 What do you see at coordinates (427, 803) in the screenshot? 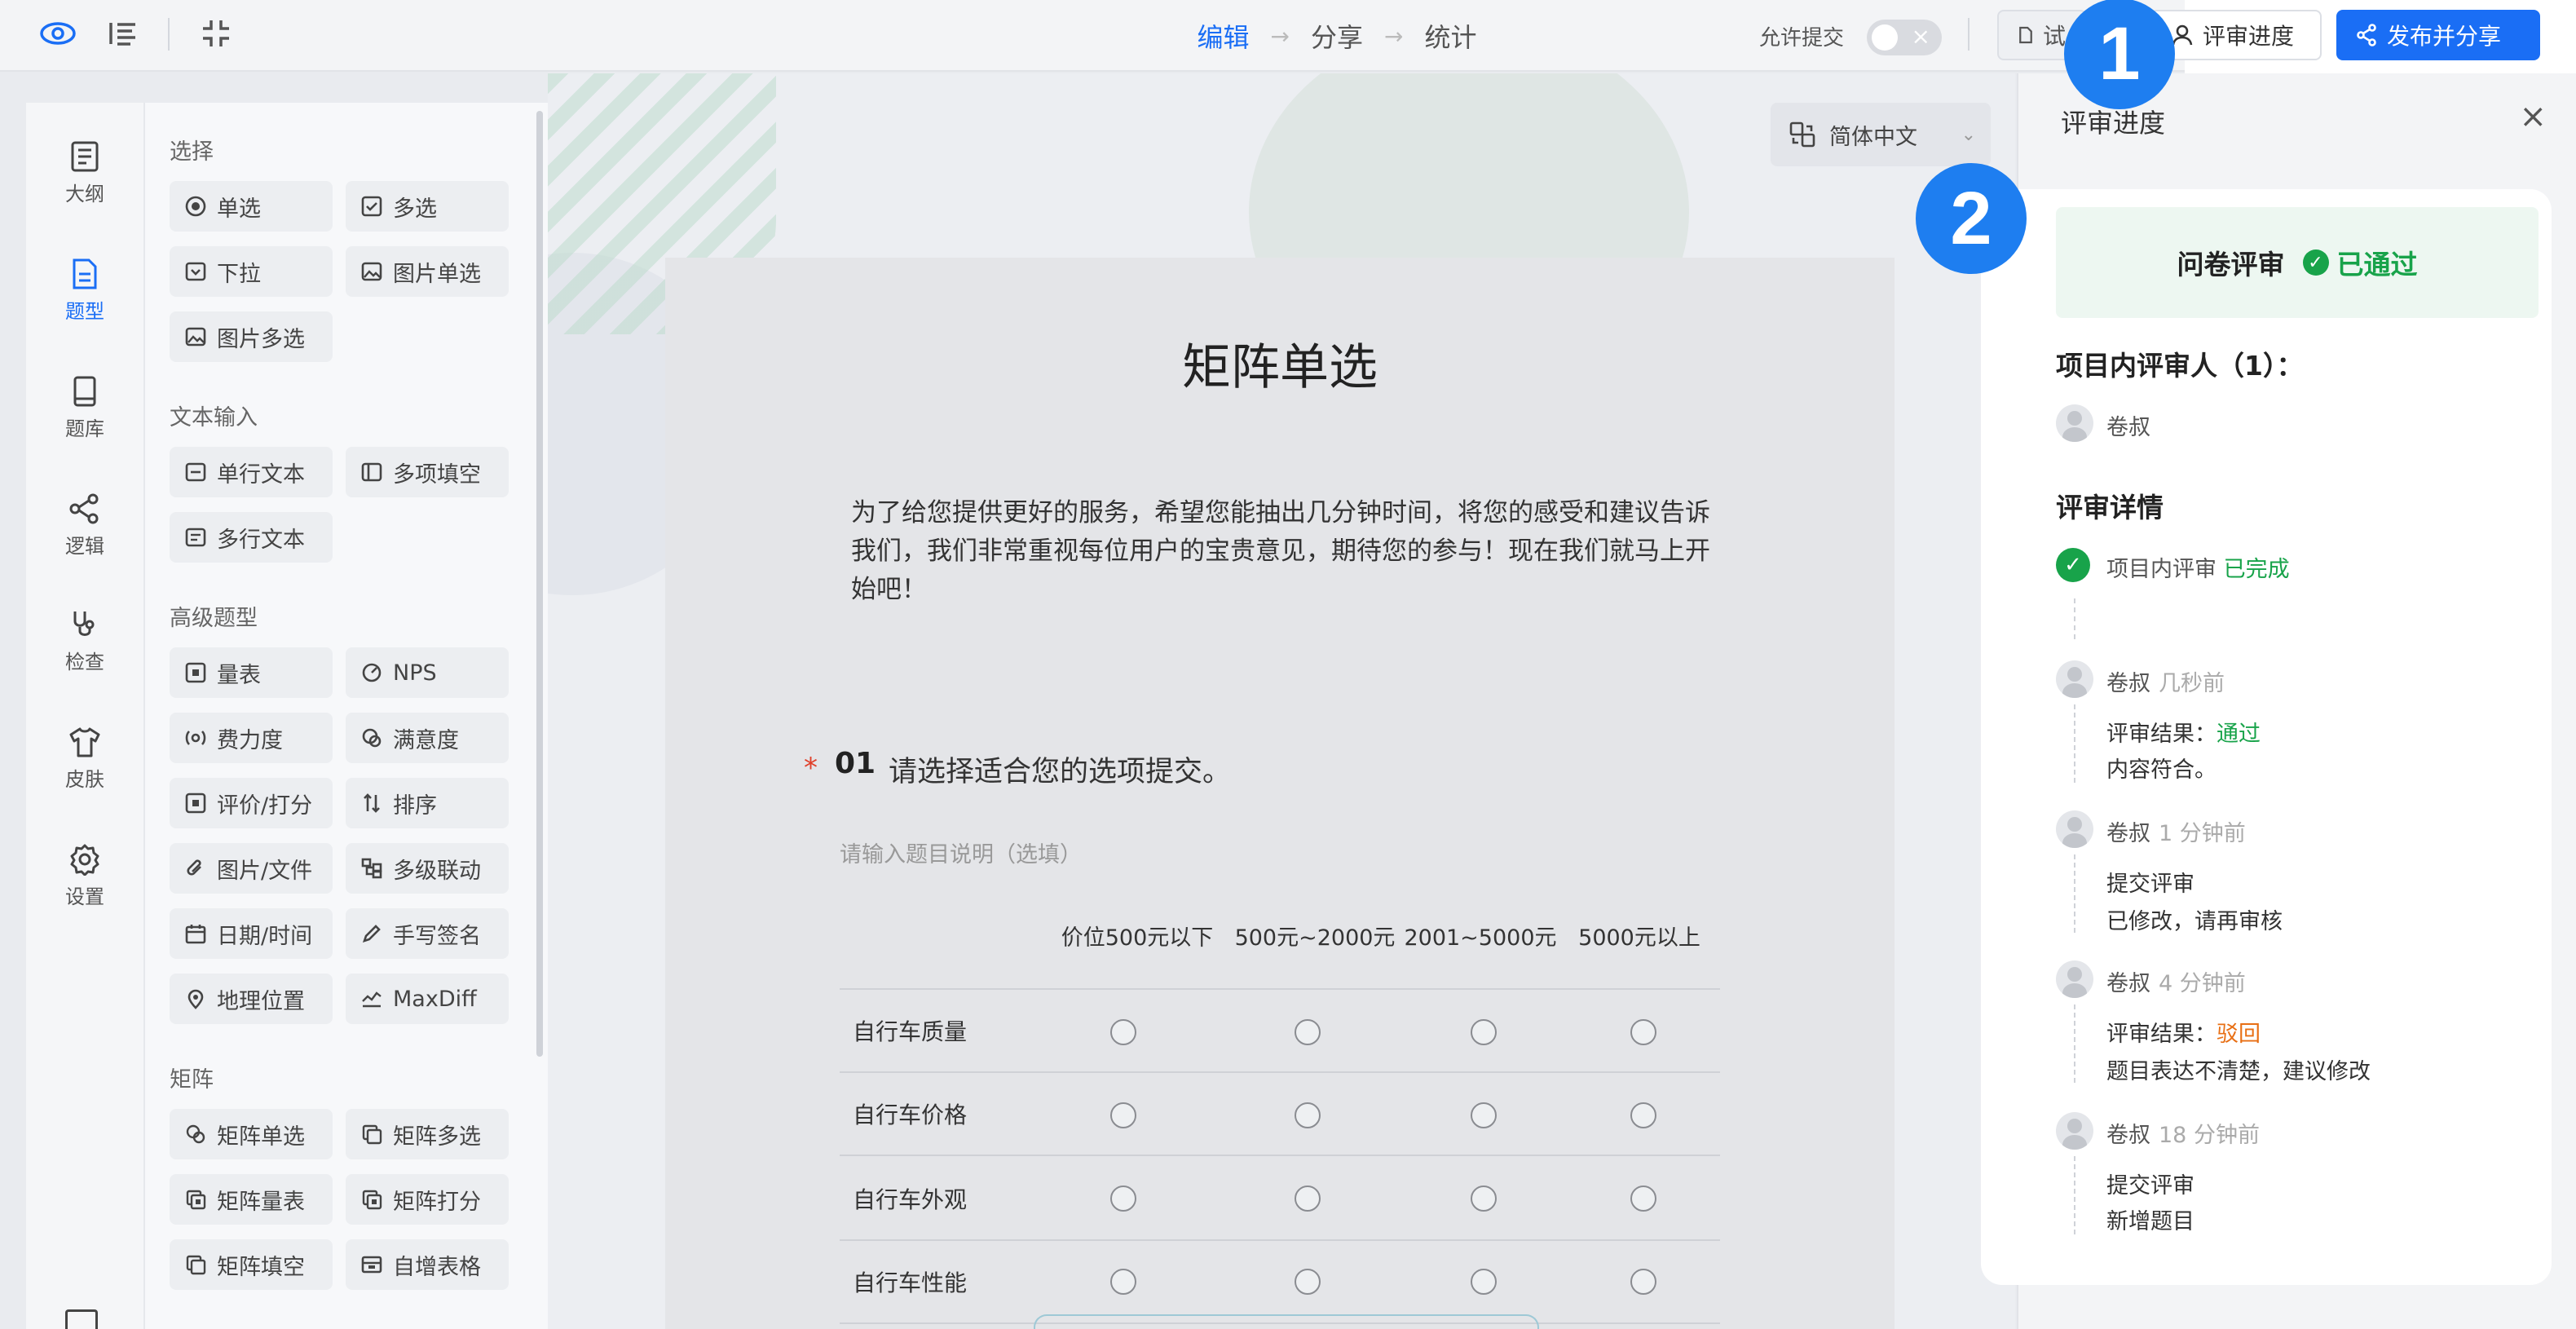
I see `type-sort: 排序` at bounding box center [427, 803].